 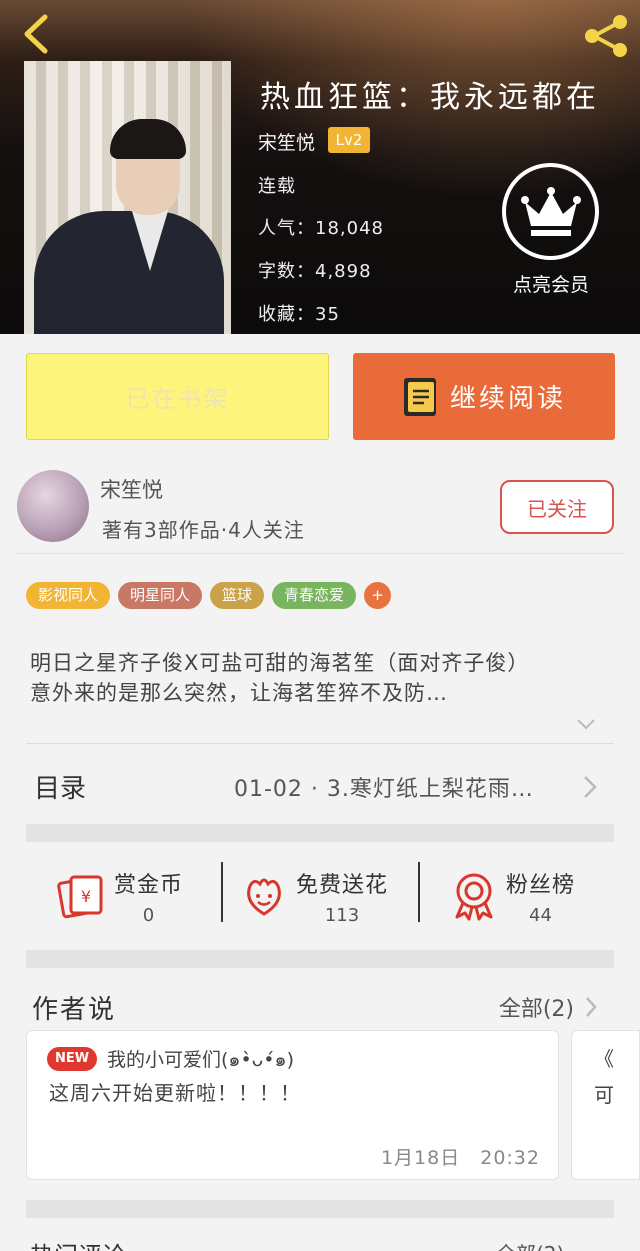 I want to click on author-says-header: 作者说 全部(2), so click(x=320, y=1007).